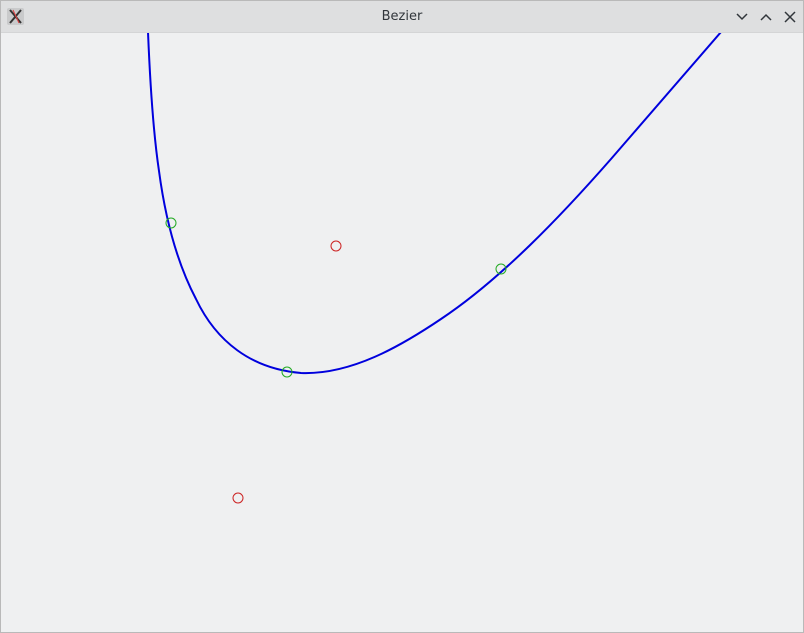  I want to click on maximize-button, so click(766, 17).